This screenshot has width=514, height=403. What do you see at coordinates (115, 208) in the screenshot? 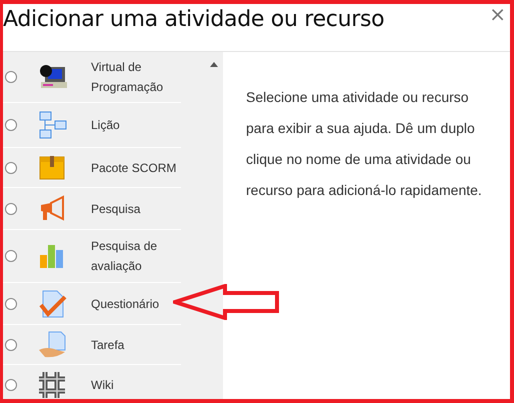
I see `activity-name: Pesquisa` at bounding box center [115, 208].